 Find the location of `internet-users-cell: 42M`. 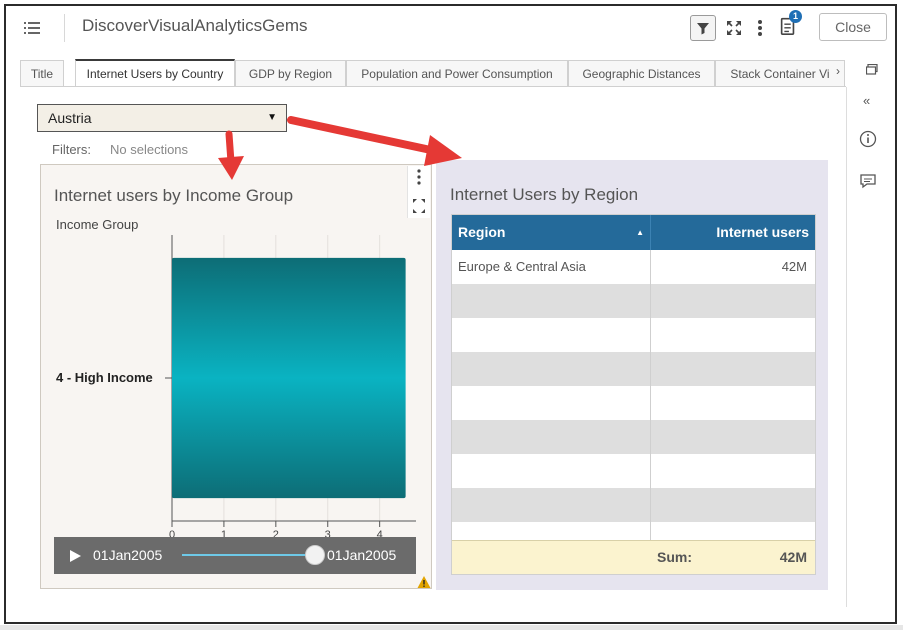

internet-users-cell: 42M is located at coordinates (794, 266).